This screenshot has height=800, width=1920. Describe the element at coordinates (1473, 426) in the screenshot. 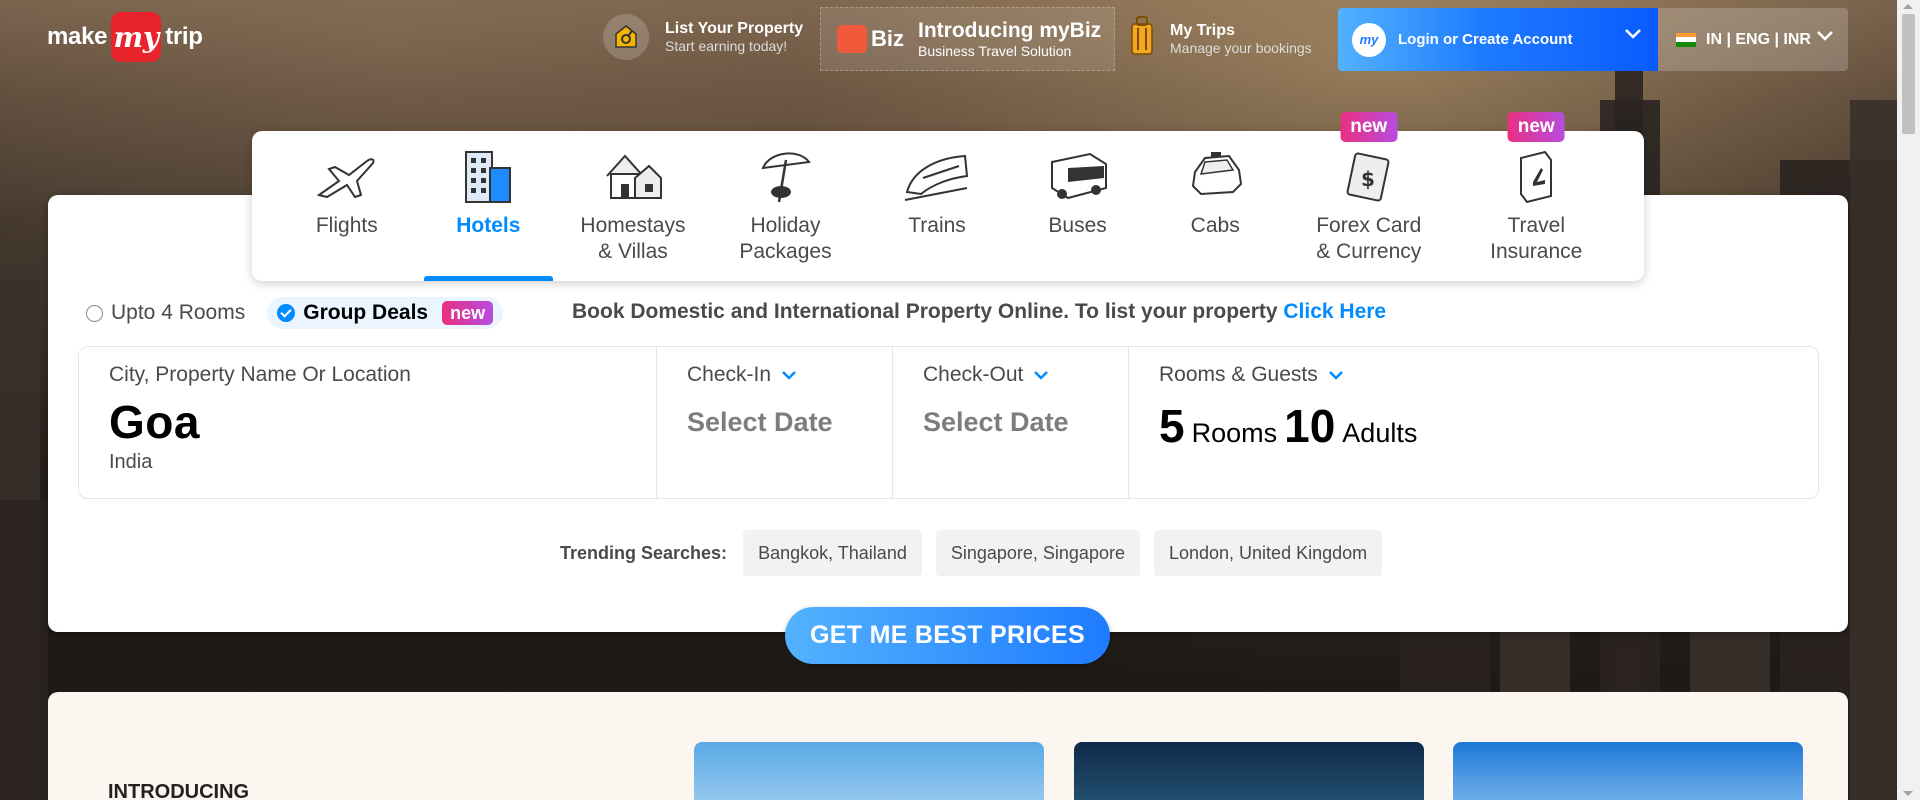

I see `rooms-guests-value: 5 Rooms 10 Adults` at that location.